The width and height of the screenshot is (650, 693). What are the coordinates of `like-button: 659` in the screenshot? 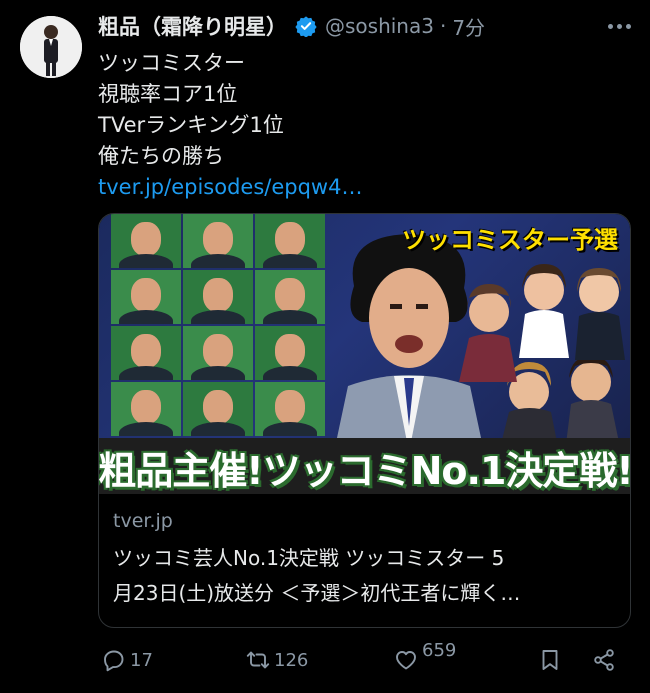 It's located at (425, 656).